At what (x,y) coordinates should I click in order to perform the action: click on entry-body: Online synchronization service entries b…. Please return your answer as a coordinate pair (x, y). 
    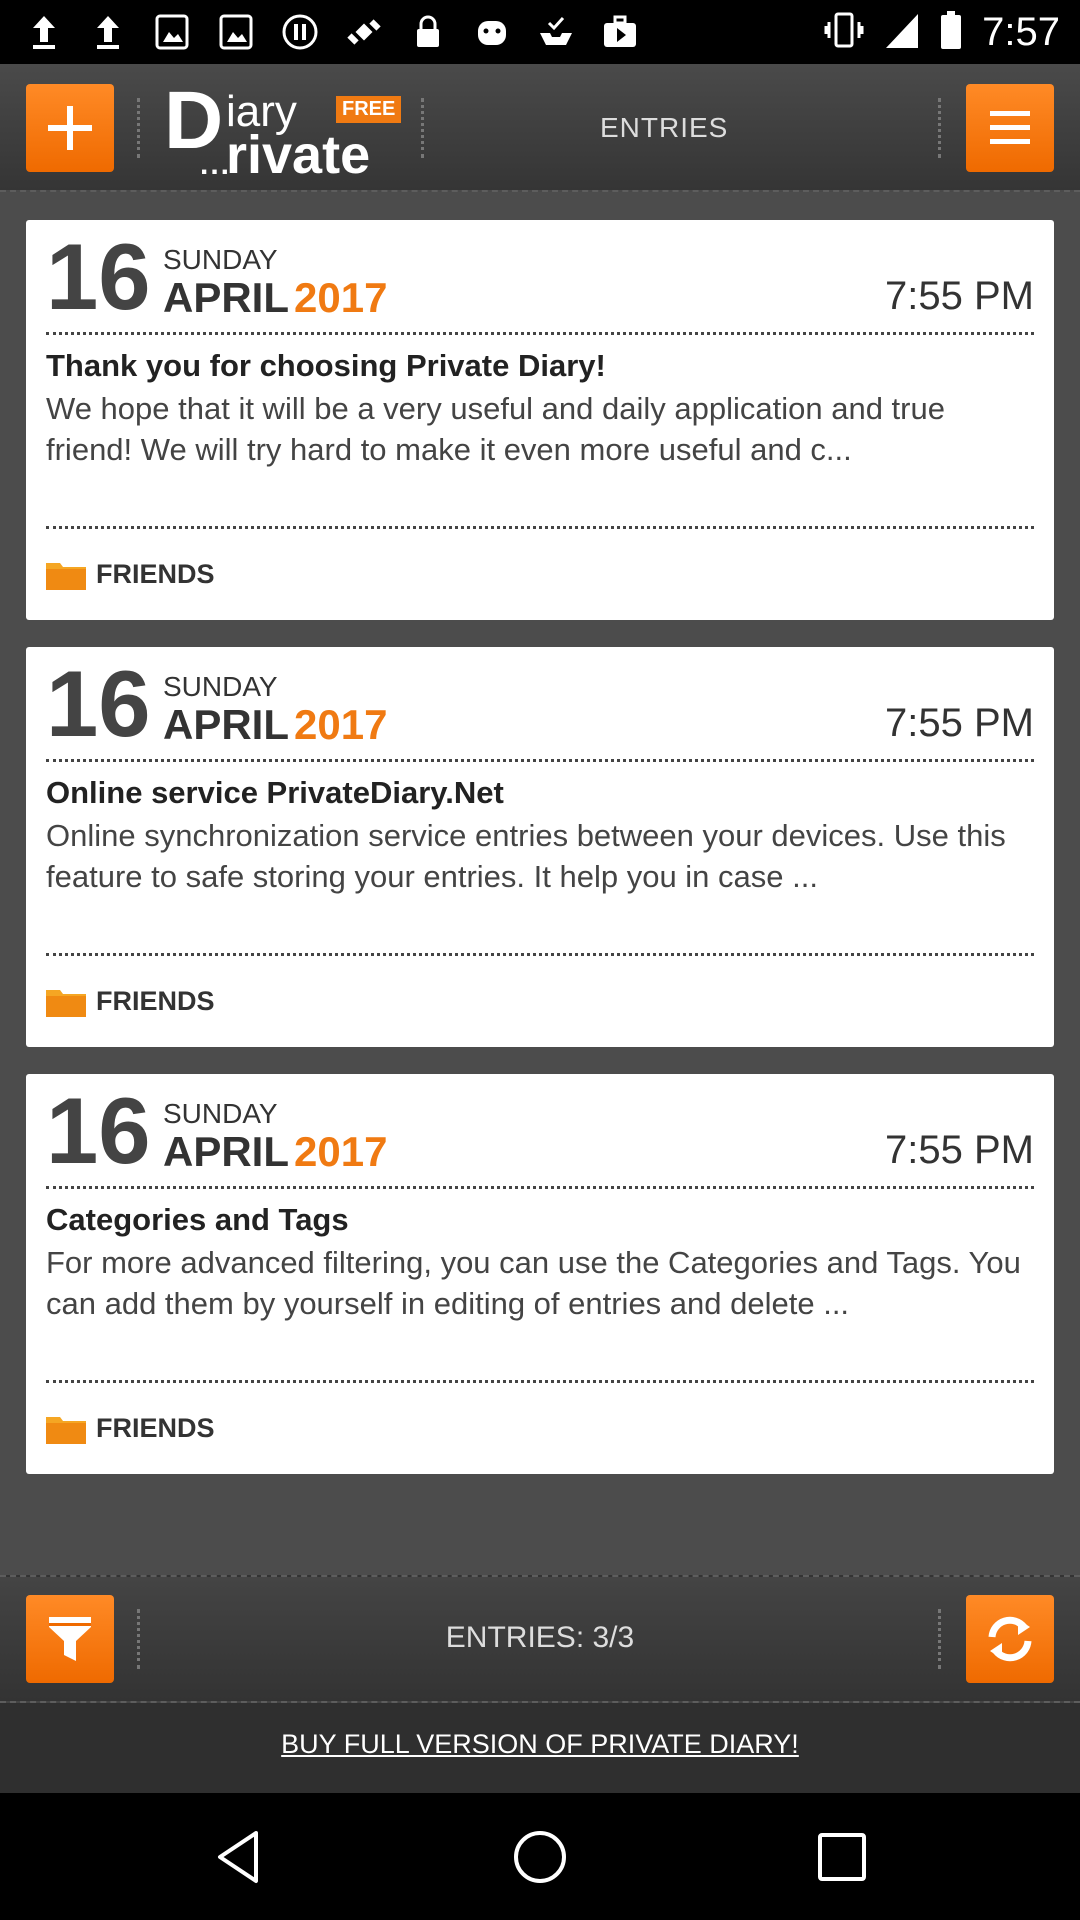
    Looking at the image, I should click on (526, 856).